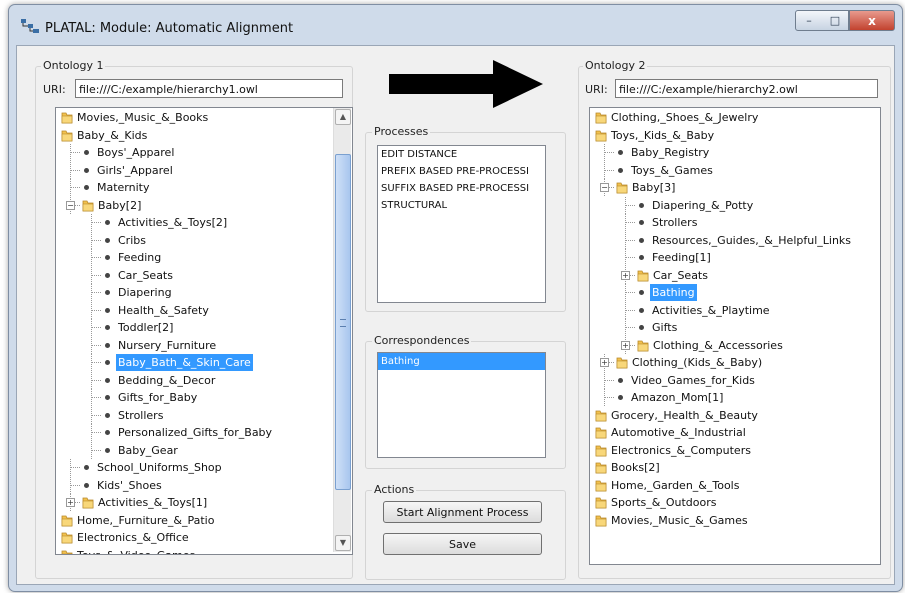 The height and width of the screenshot is (593, 905). I want to click on maximize-button: □, so click(835, 20).